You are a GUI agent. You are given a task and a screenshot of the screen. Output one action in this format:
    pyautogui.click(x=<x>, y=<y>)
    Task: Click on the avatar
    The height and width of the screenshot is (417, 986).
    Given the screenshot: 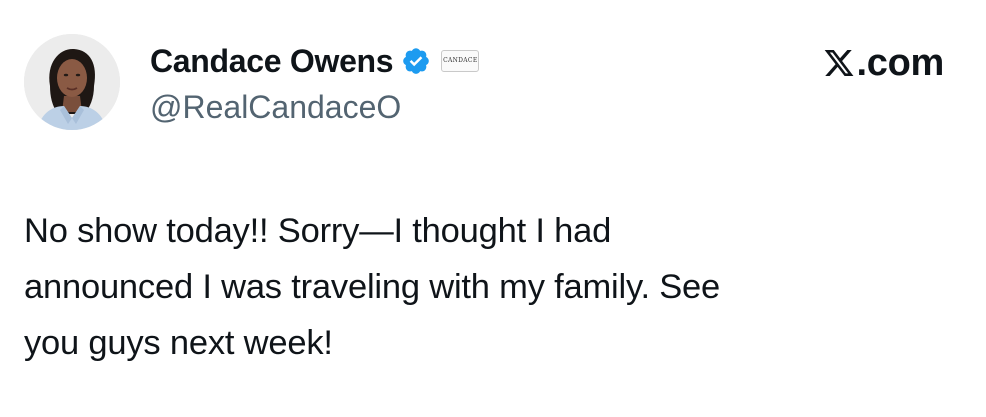 What is the action you would take?
    pyautogui.click(x=72, y=82)
    